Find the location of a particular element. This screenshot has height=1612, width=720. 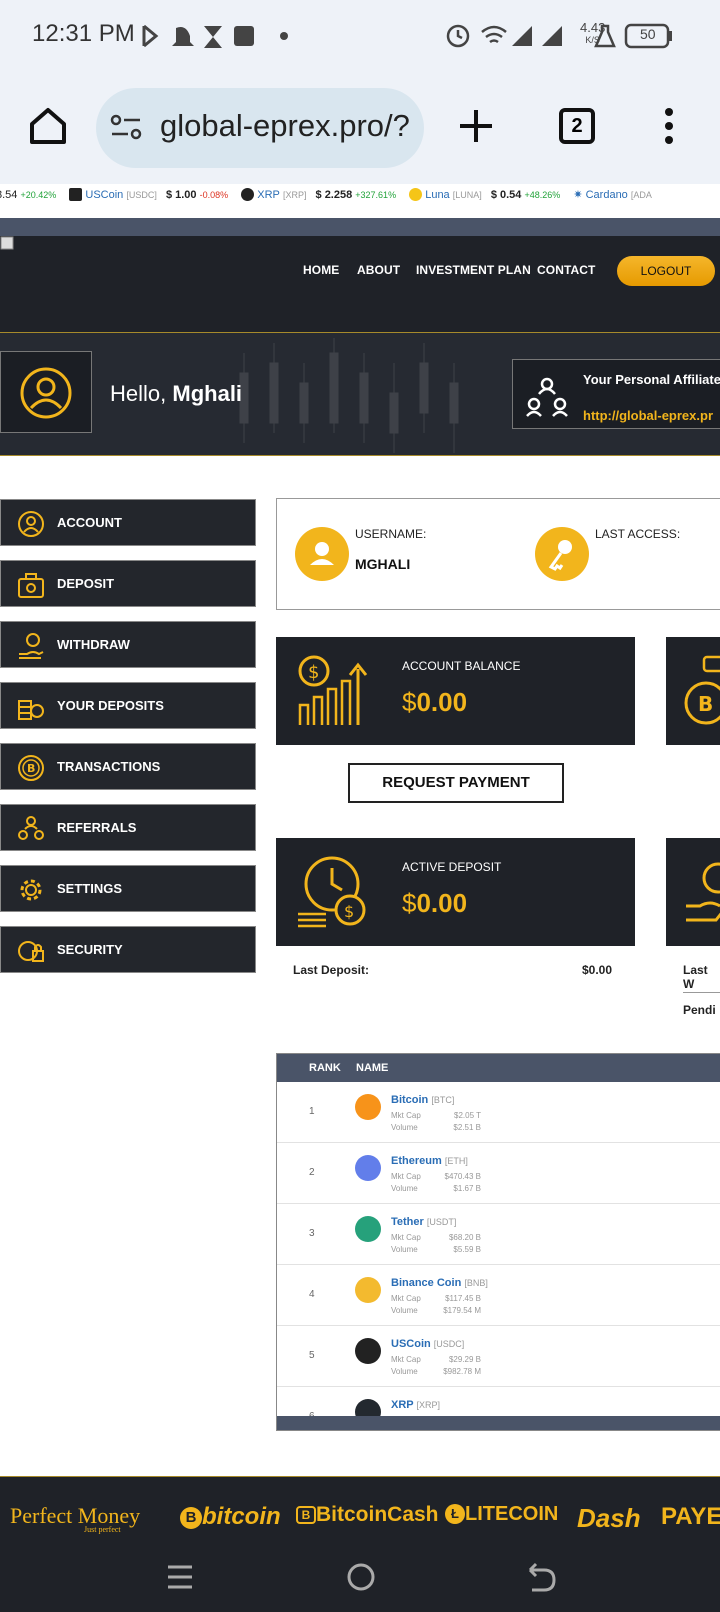

binance-icon is located at coordinates (368, 1290).